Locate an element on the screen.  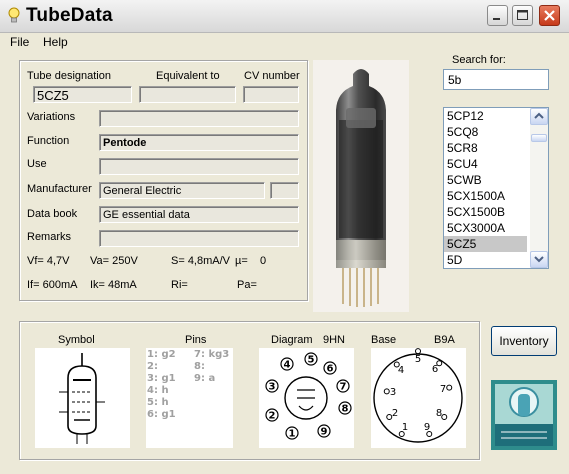
tube-symbol is located at coordinates (82, 398).